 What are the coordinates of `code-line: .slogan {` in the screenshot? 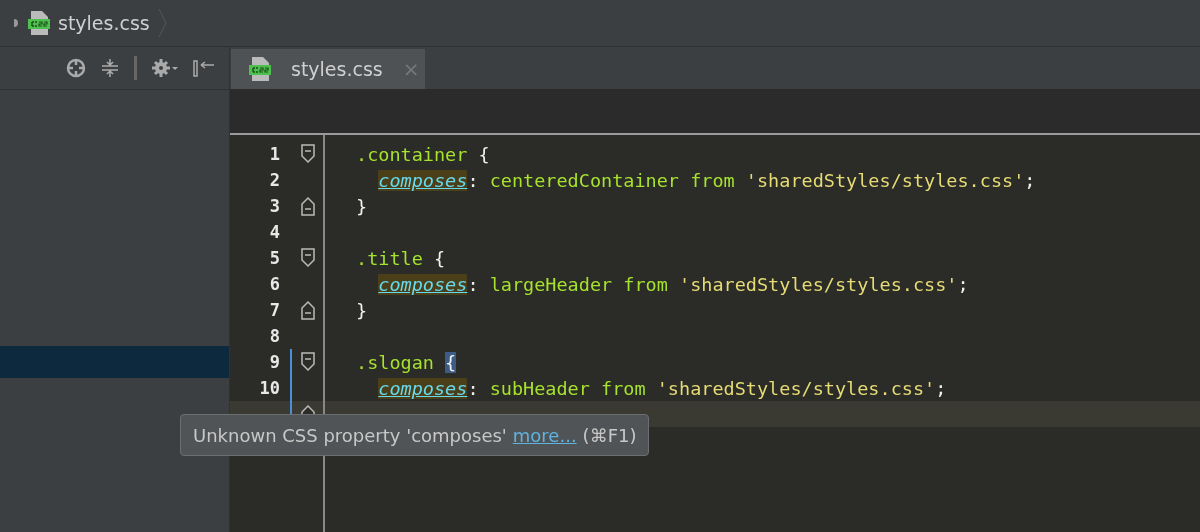 It's located at (406, 362).